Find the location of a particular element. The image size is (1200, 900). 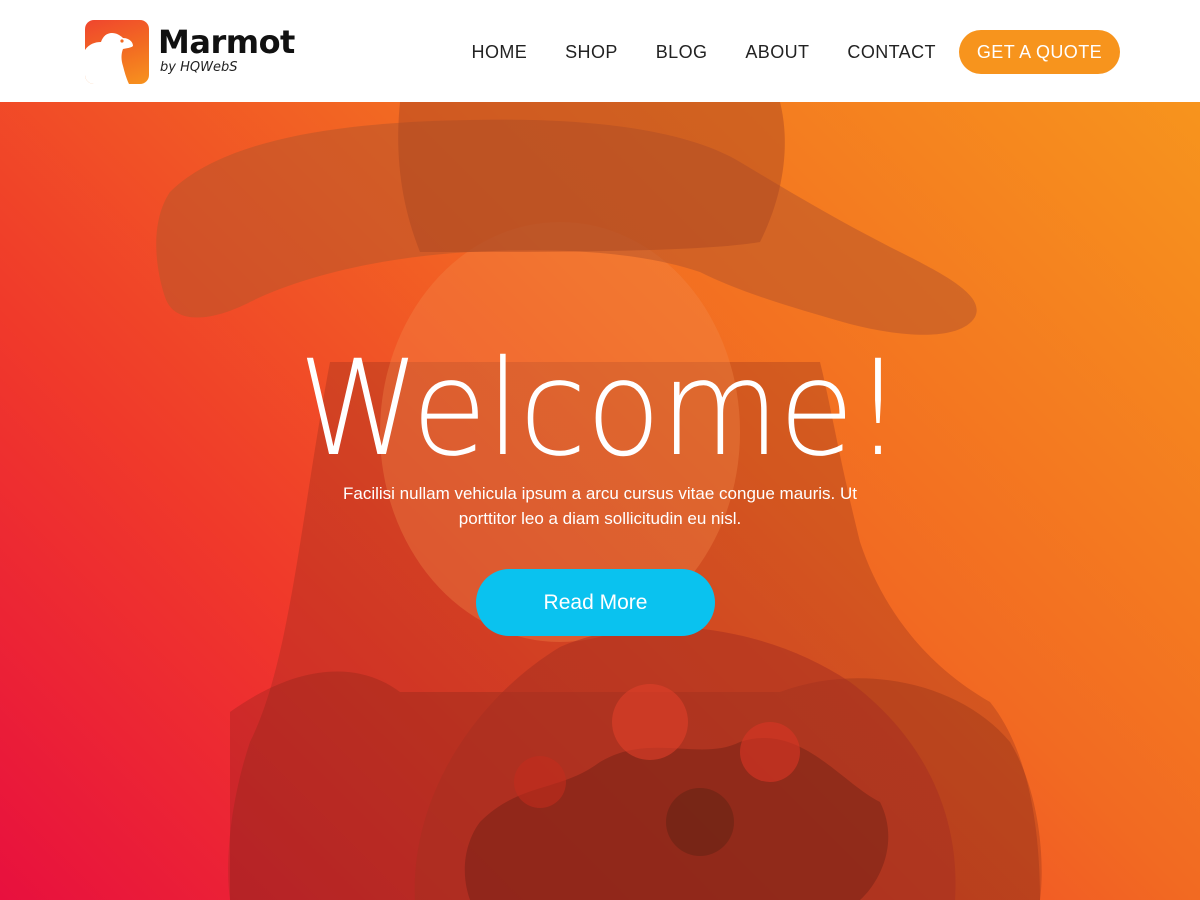

brand-tagline: by HQWebS is located at coordinates (199, 67).